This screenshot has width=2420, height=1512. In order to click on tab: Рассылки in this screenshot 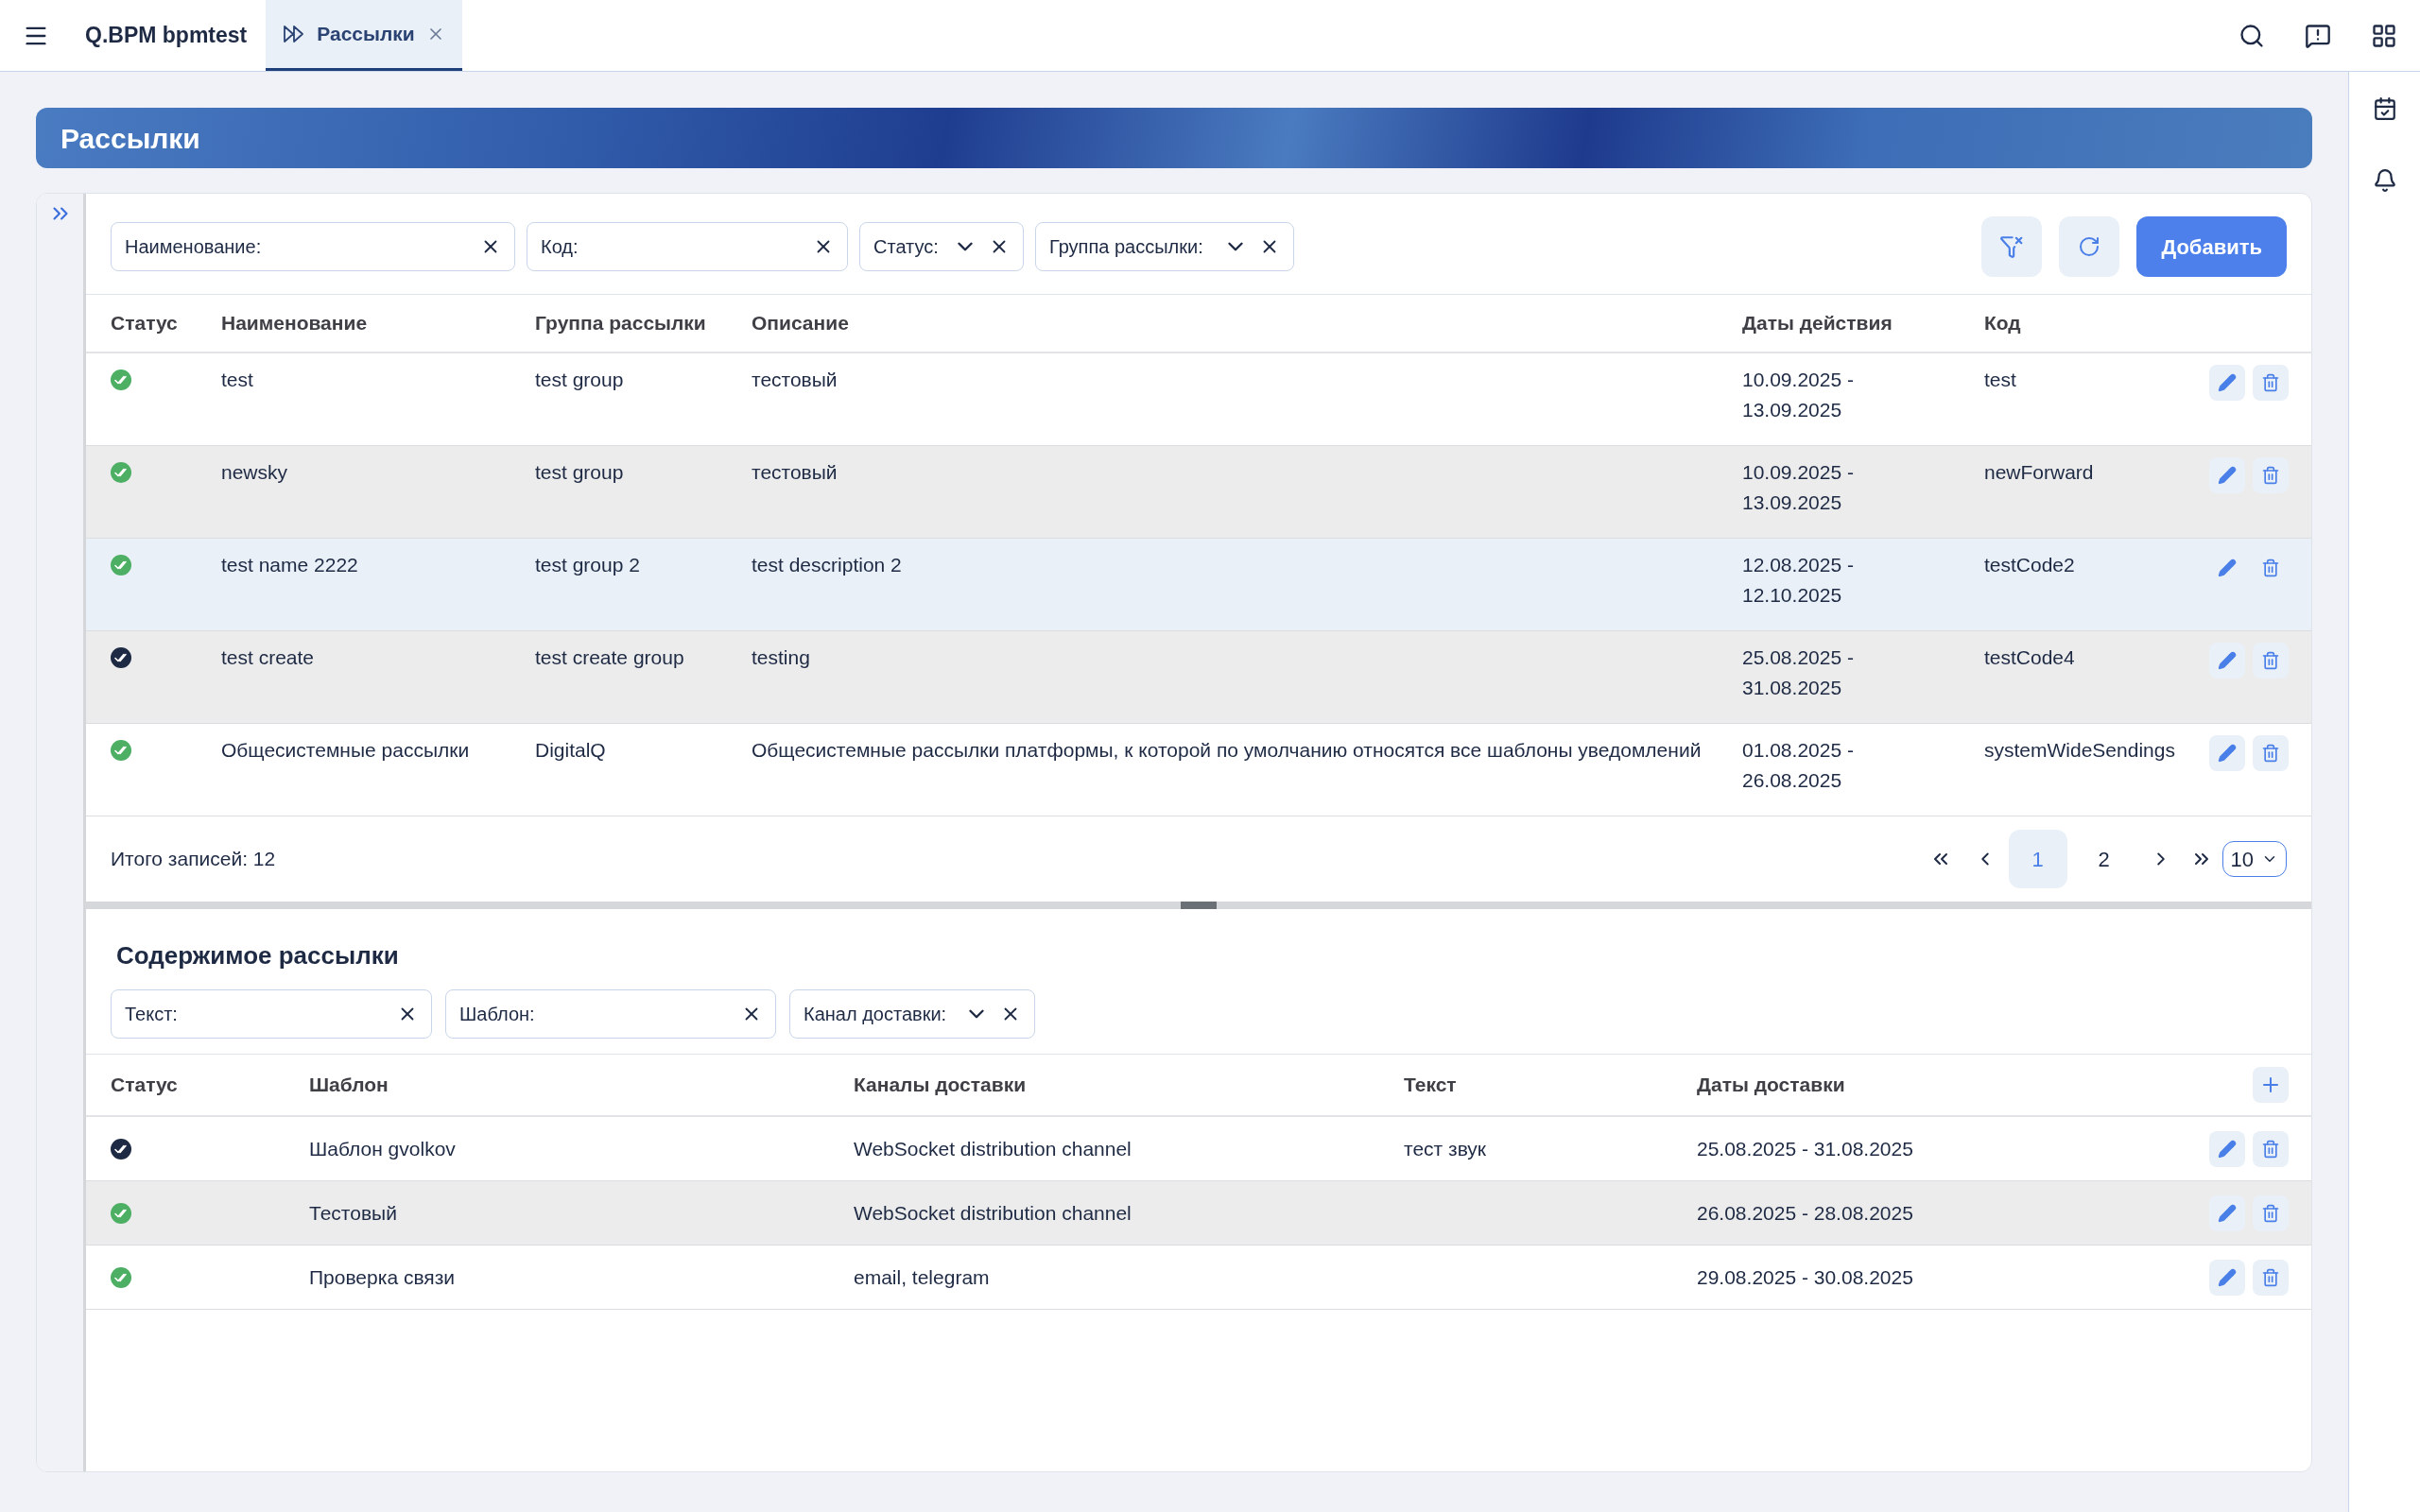, I will do `click(364, 35)`.